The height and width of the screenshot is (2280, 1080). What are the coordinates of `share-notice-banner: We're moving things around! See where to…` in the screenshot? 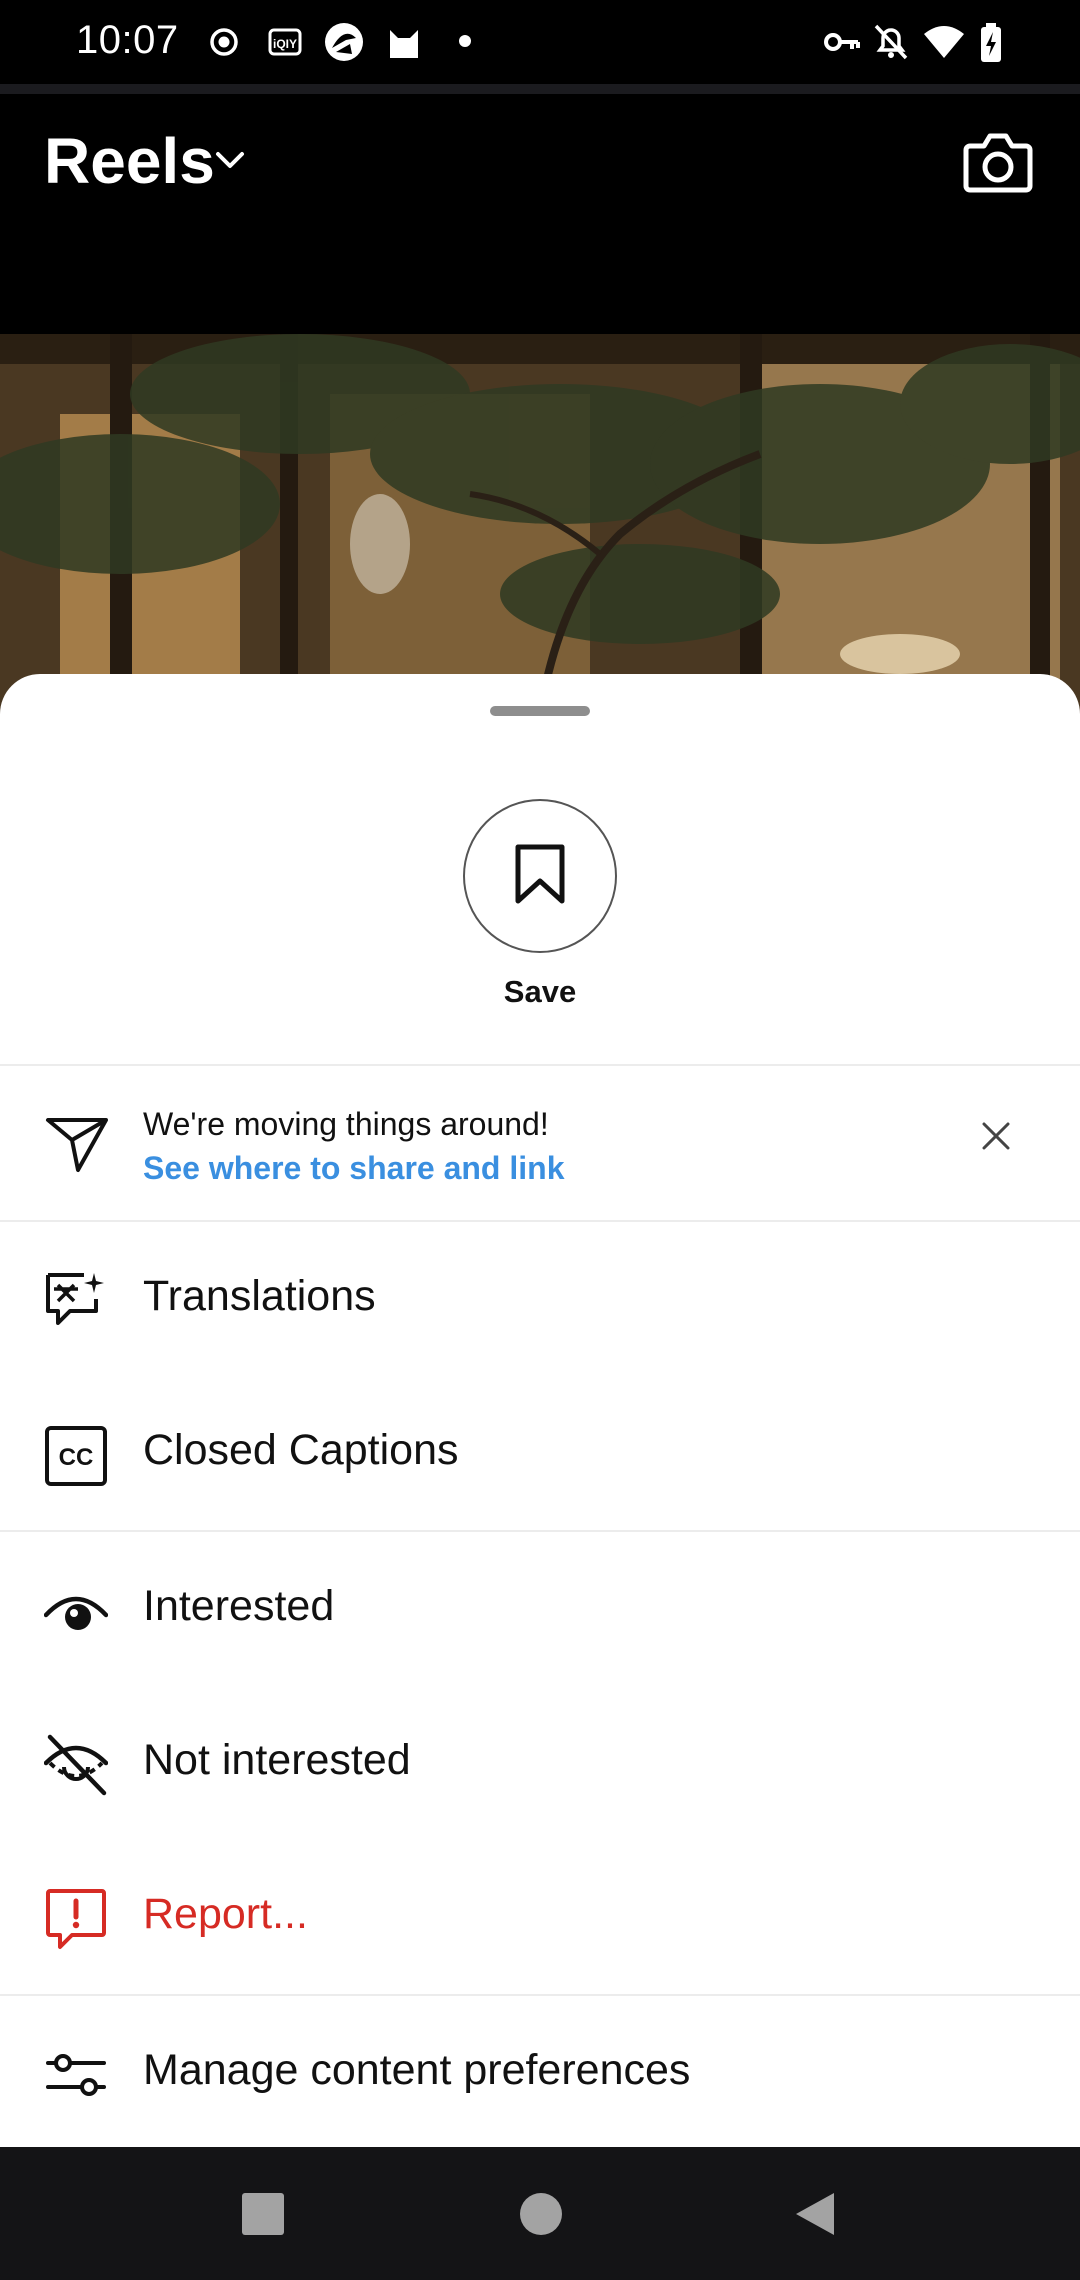 It's located at (540, 1143).